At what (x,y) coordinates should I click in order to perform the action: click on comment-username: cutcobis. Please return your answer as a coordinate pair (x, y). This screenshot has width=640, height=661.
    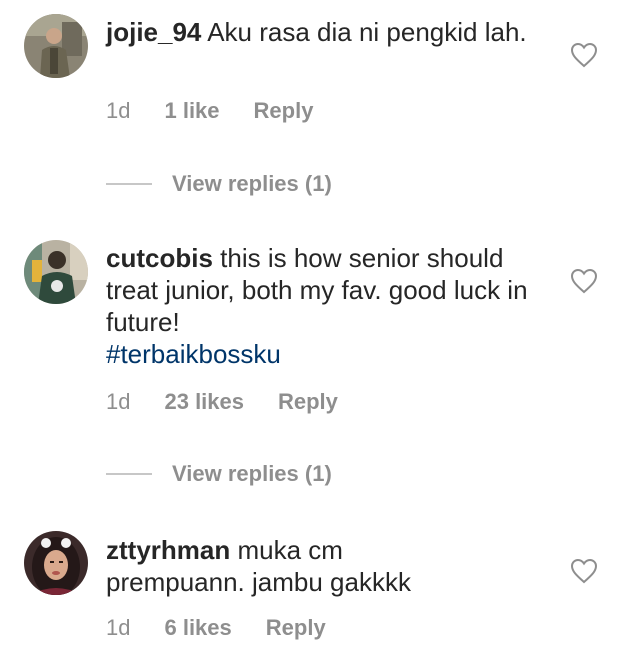
    Looking at the image, I should click on (159, 258).